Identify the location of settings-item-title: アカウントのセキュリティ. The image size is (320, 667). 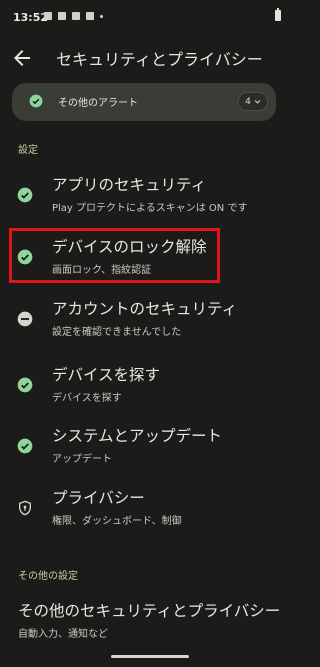
(145, 309).